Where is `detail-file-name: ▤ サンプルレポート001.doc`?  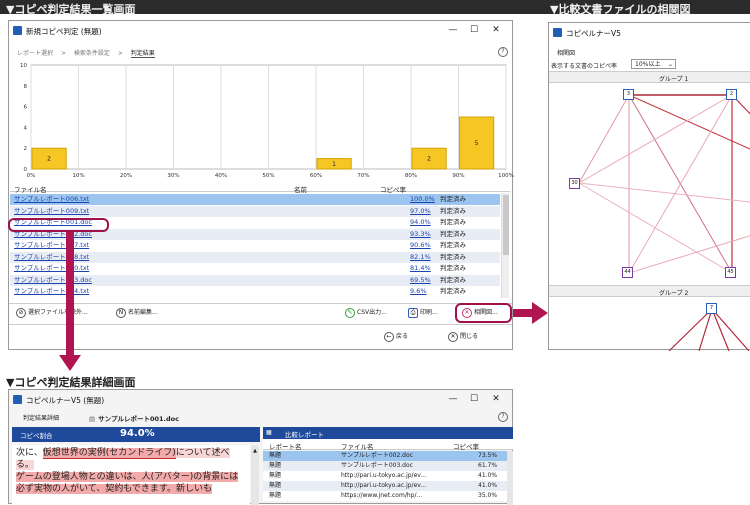
detail-file-name: ▤ サンプルレポート001.doc is located at coordinates (134, 418).